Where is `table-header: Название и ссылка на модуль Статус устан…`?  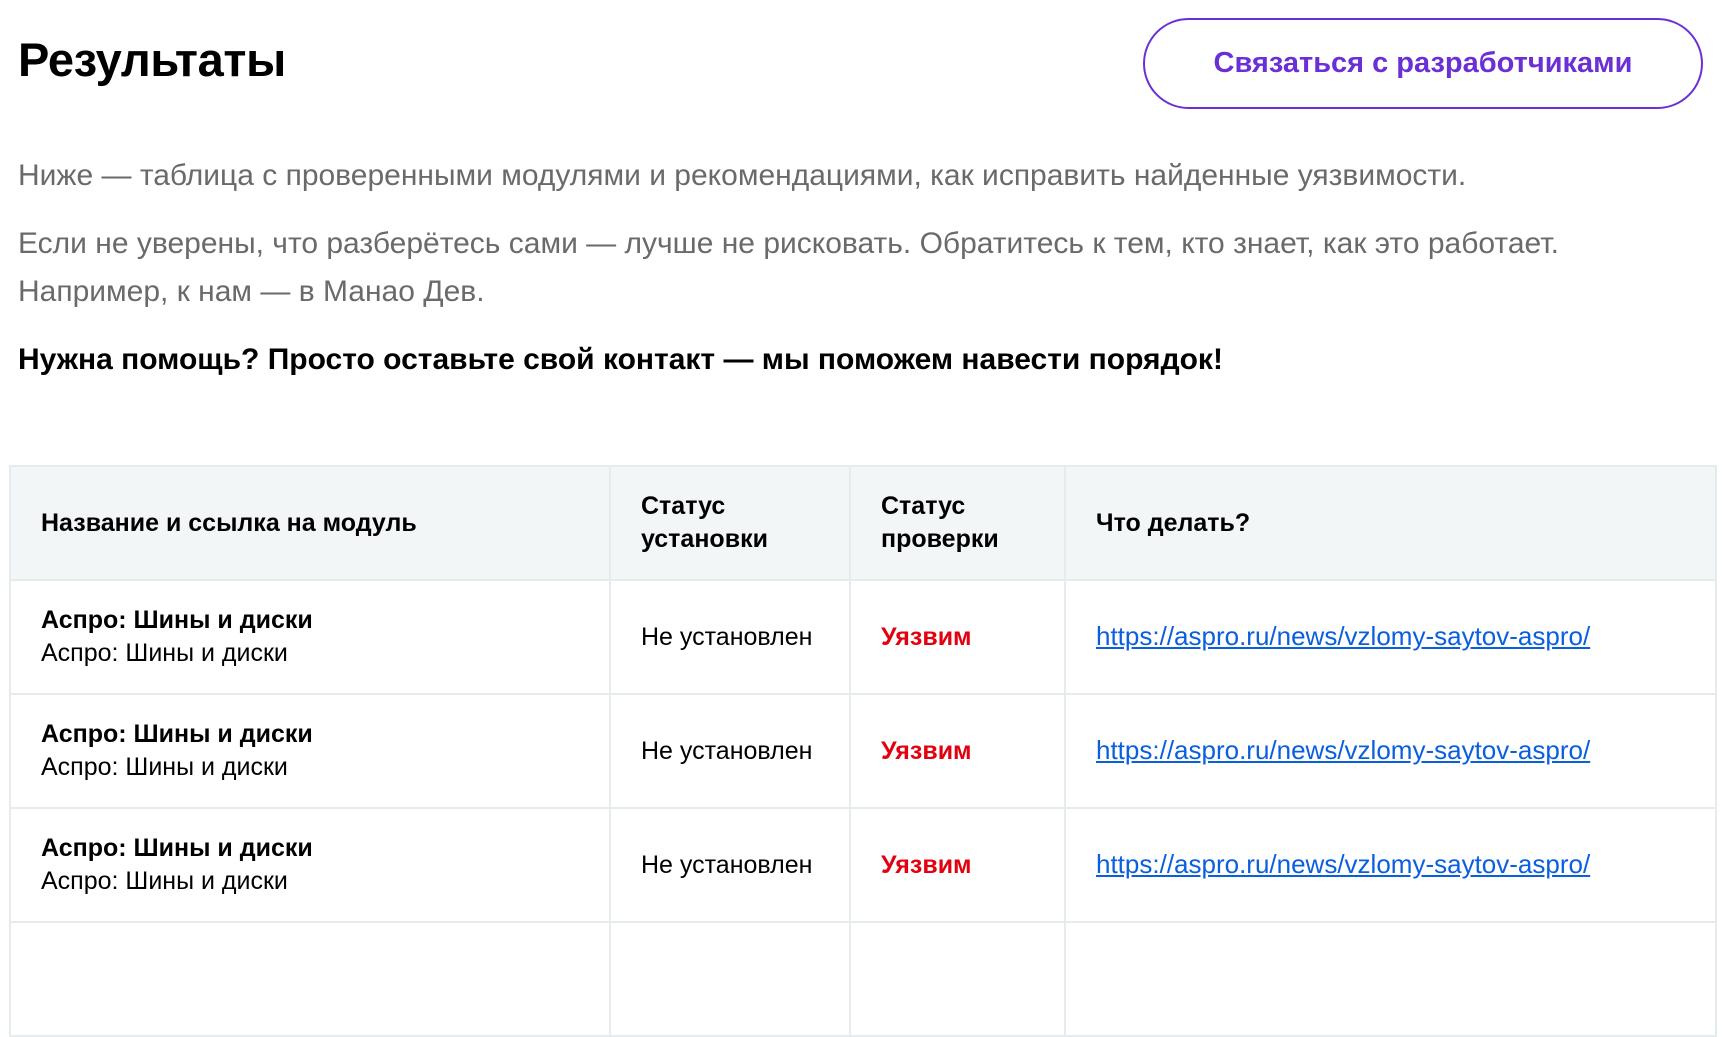 table-header: Название и ссылка на модуль Статус устан… is located at coordinates (863, 523).